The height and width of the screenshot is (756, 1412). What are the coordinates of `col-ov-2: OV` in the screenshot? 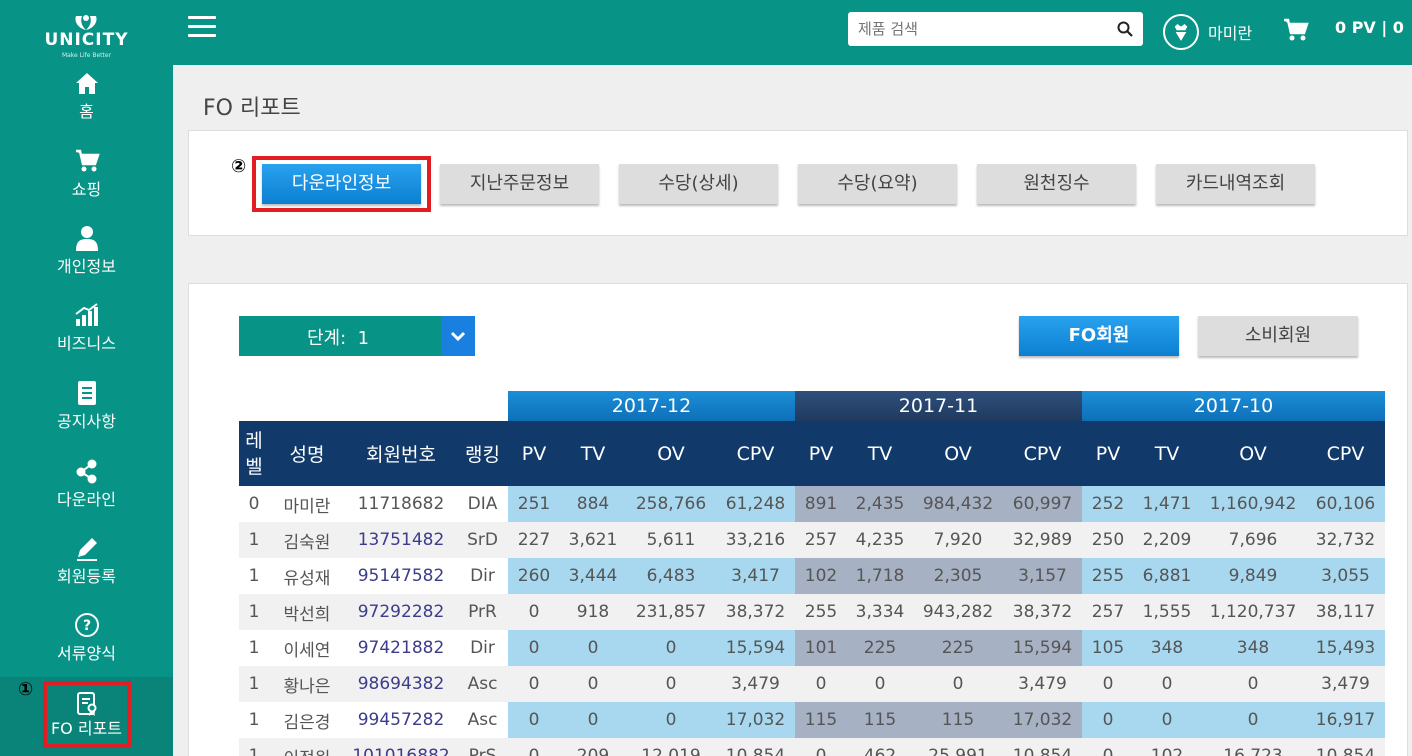 It's located at (958, 453).